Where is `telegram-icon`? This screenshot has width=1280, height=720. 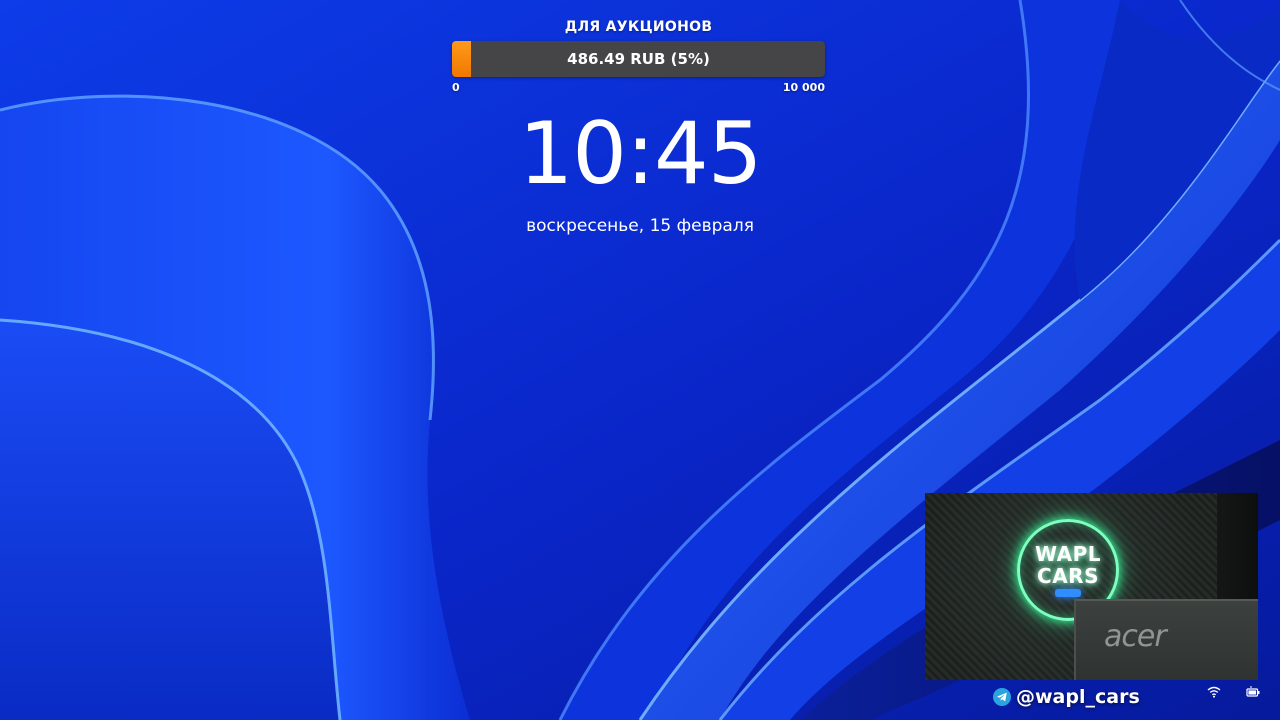
telegram-icon is located at coordinates (1002, 697).